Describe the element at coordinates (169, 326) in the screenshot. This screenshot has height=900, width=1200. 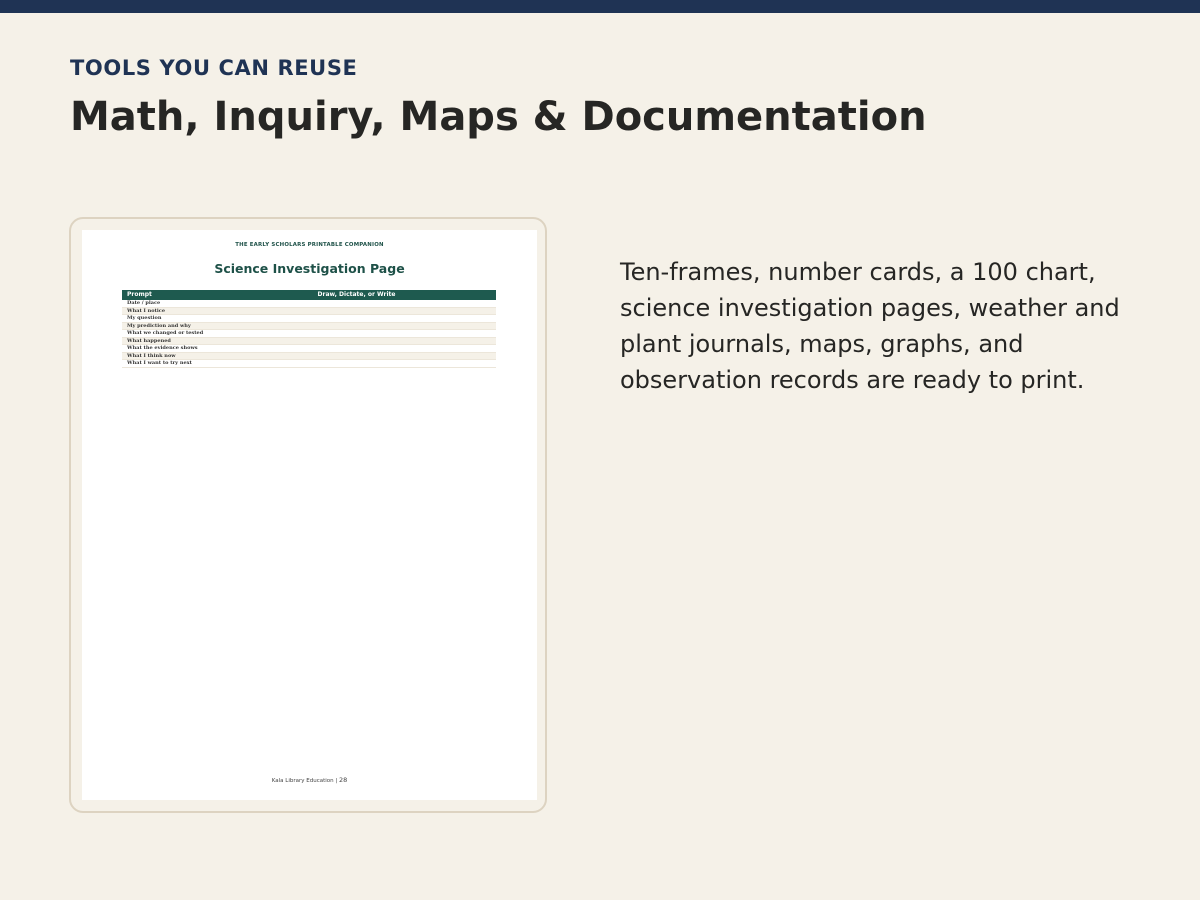
I see `prompt-cell: My prediction and why` at that location.